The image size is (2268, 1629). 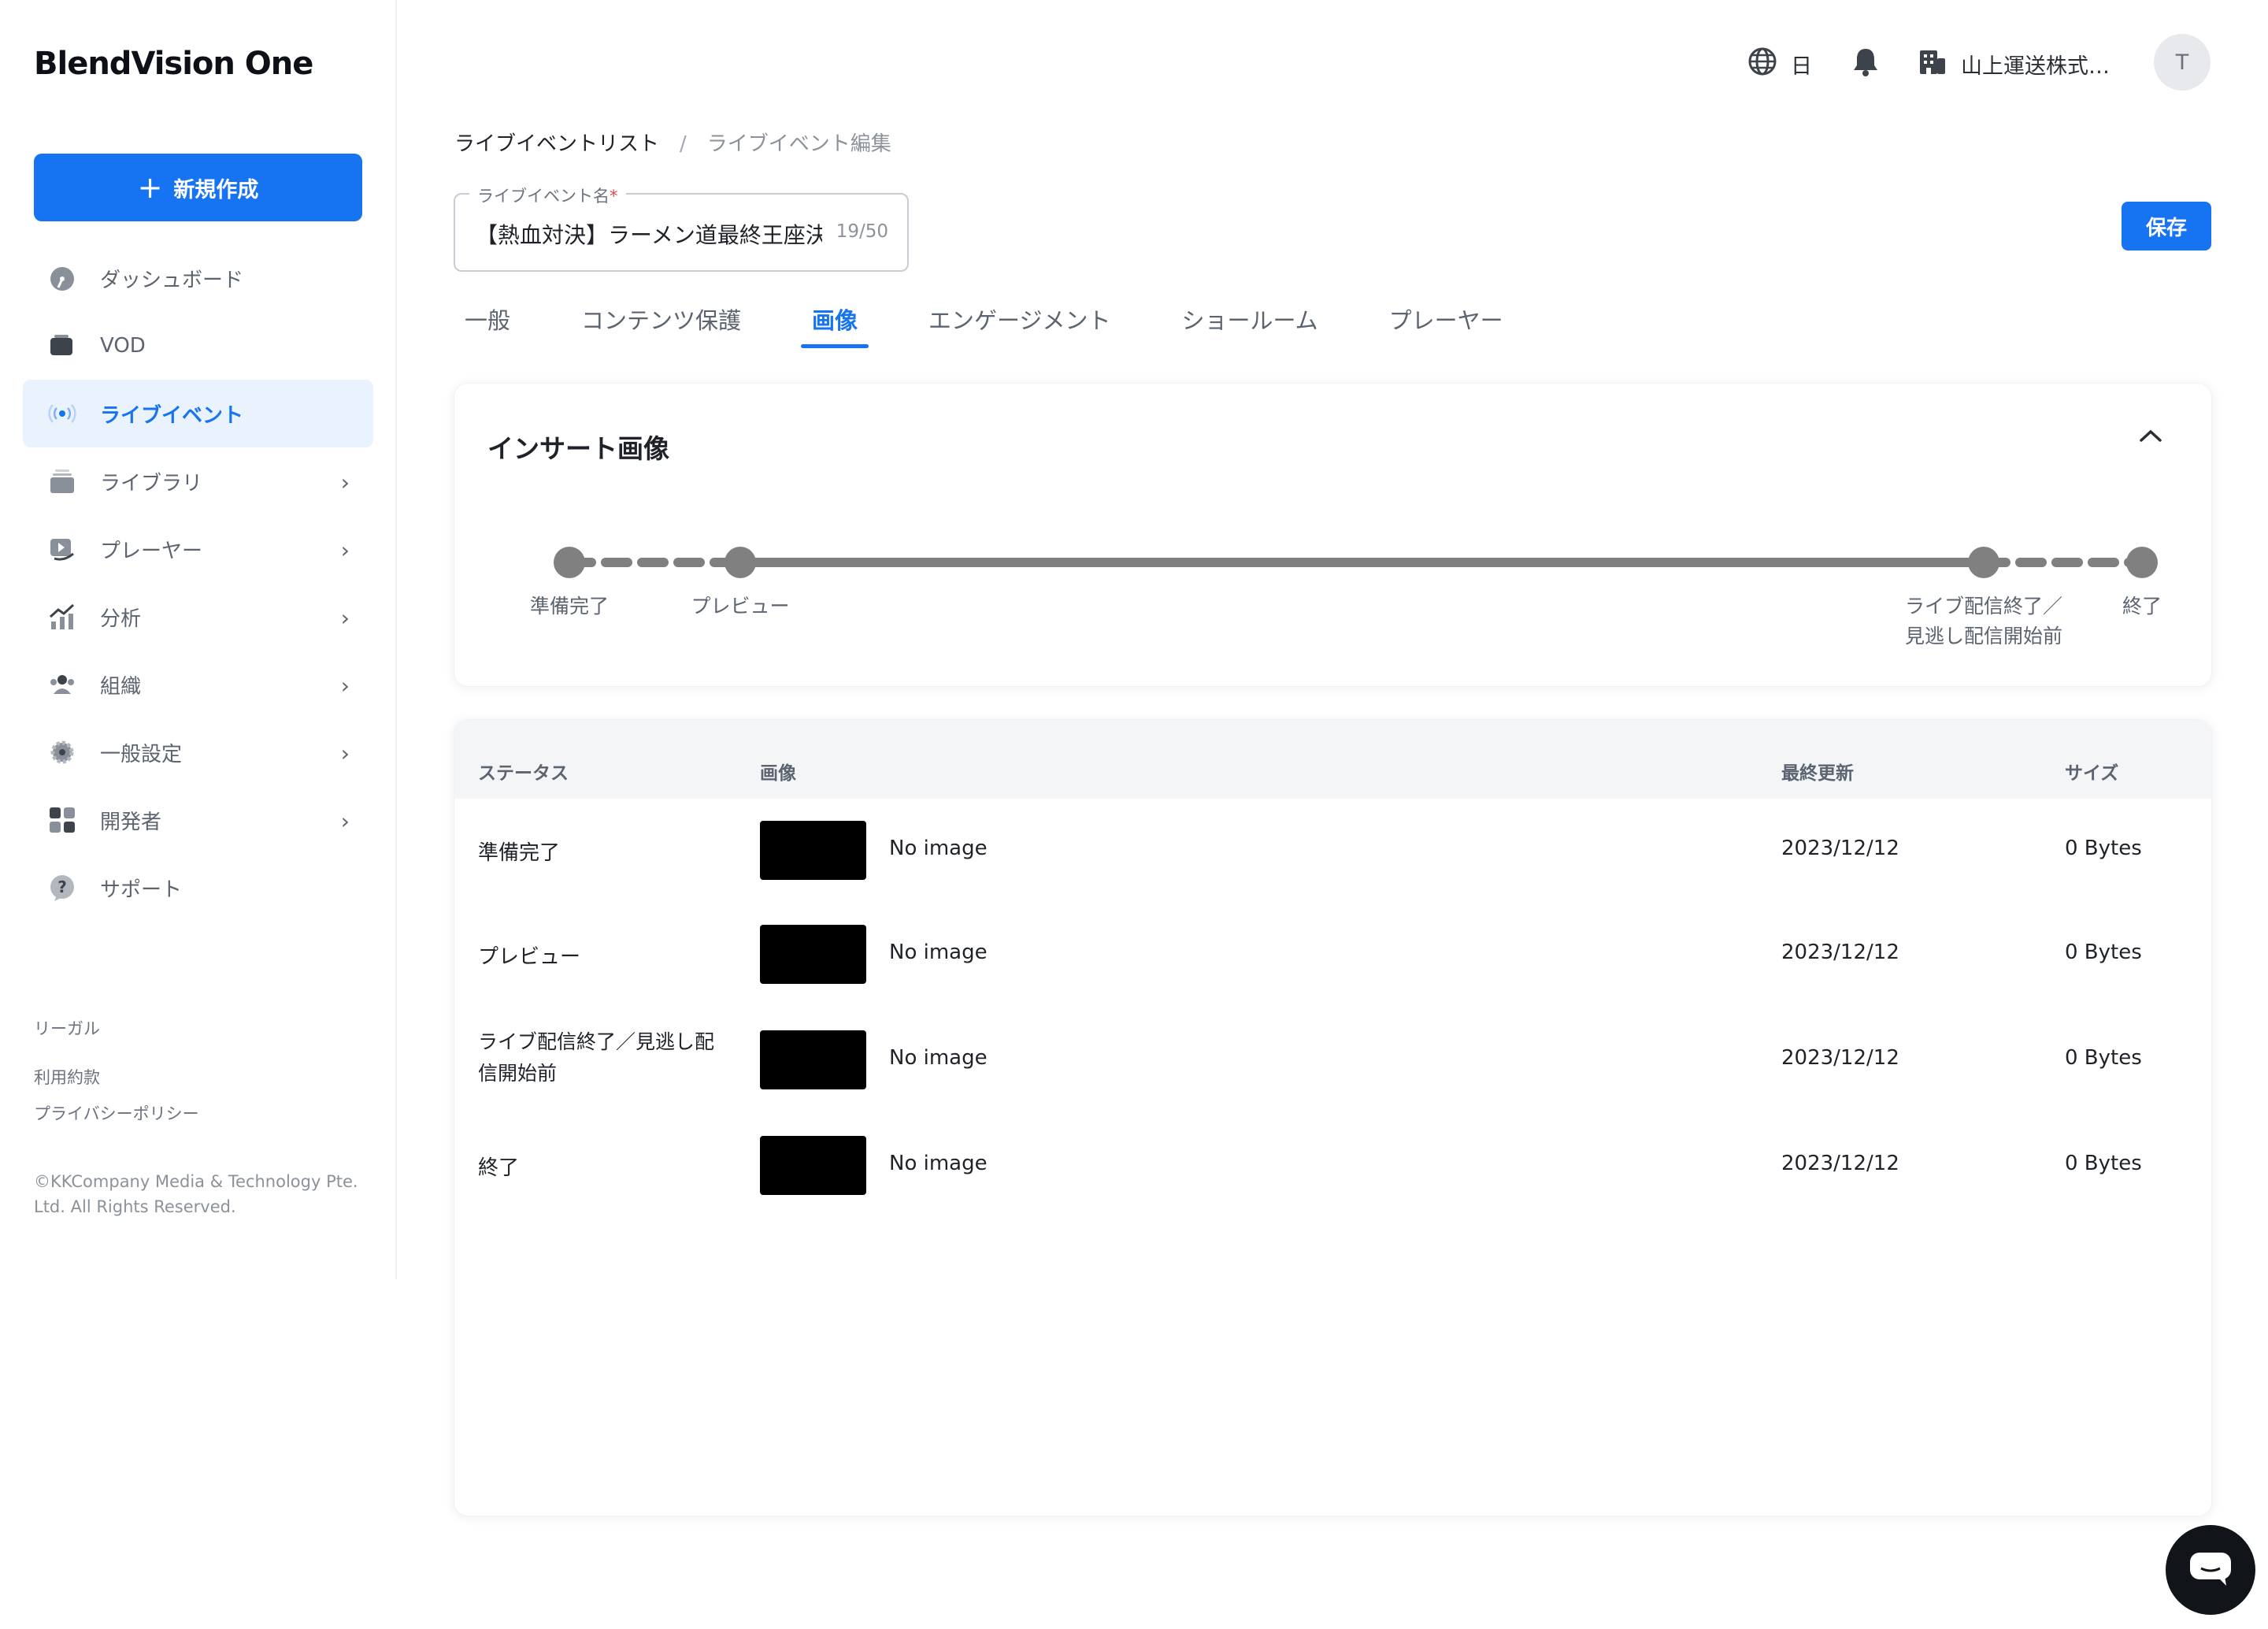 I want to click on globe-icon, so click(x=1762, y=64).